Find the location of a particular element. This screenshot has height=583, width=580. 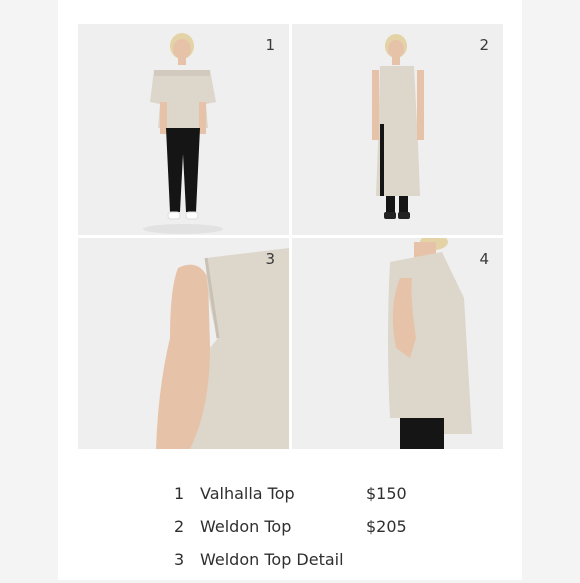

photo-number-2: 2 is located at coordinates (484, 45).